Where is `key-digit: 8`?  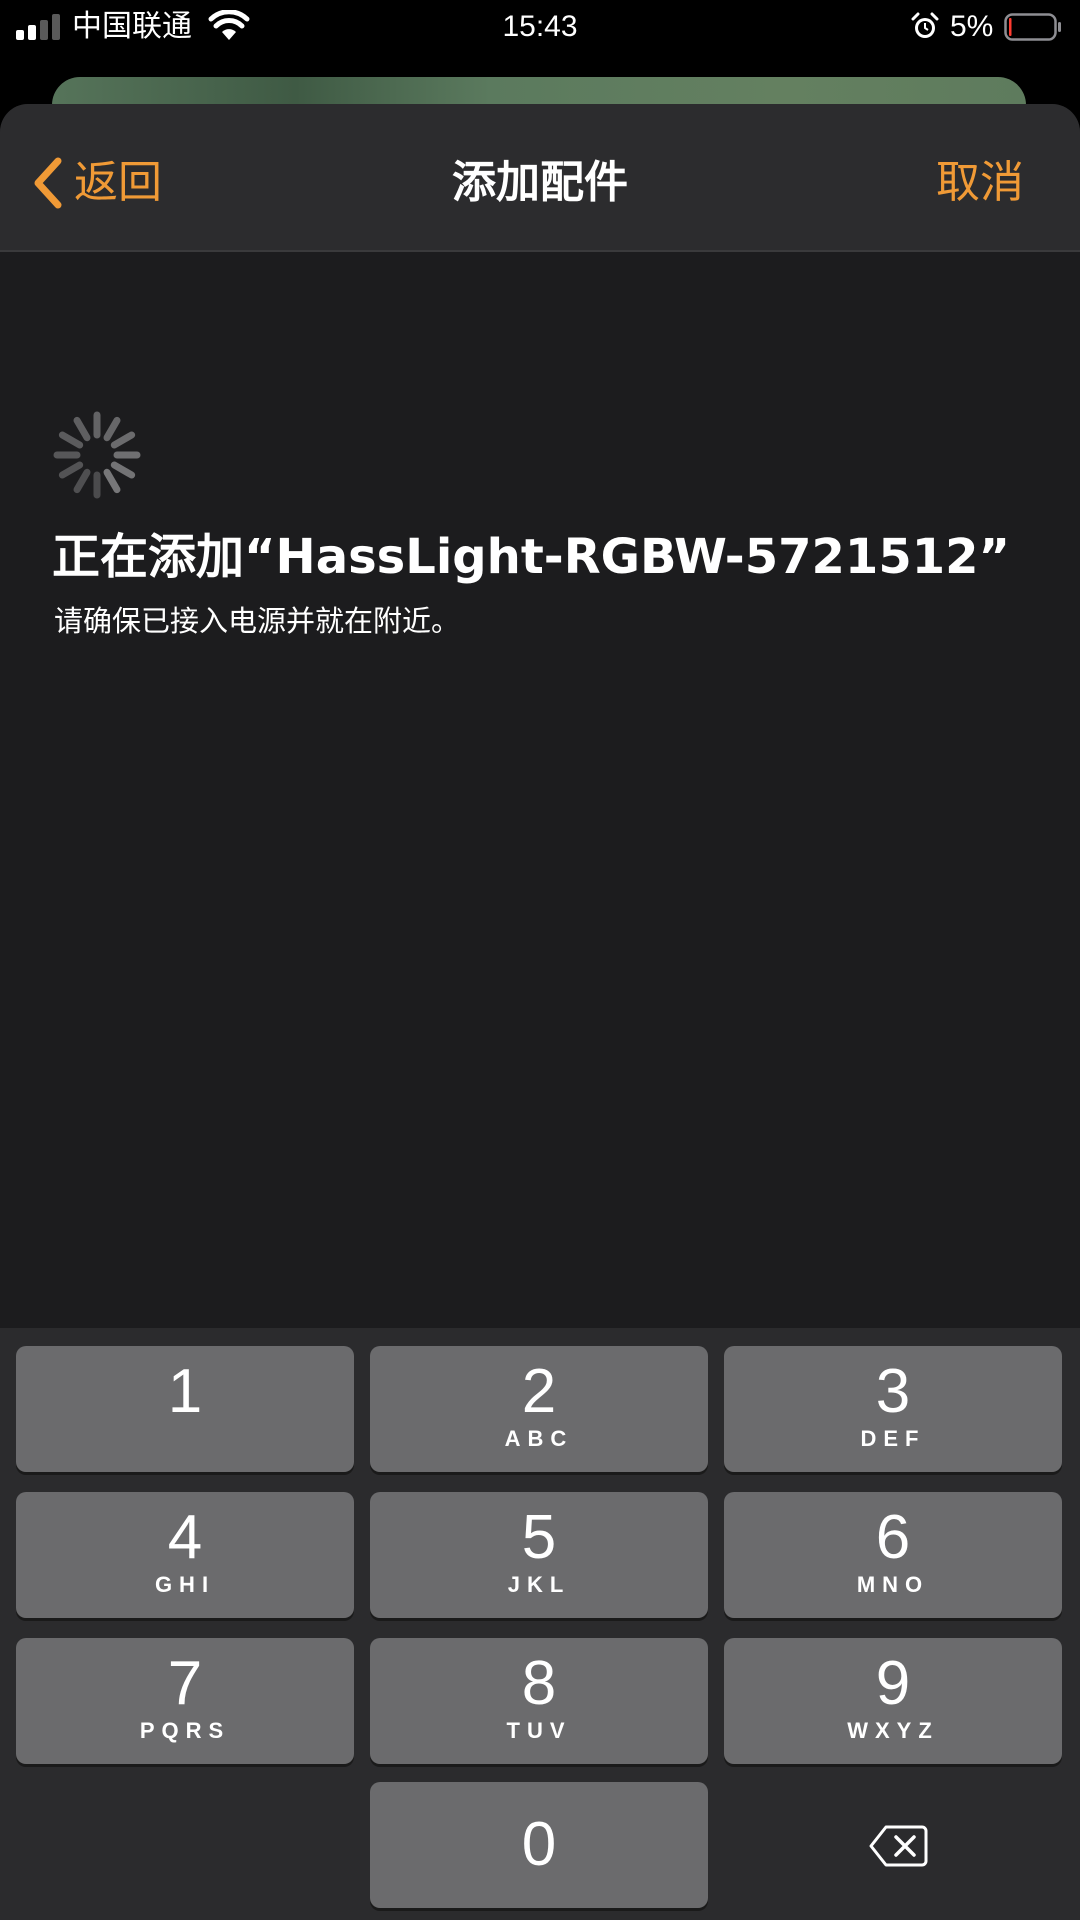
key-digit: 8 is located at coordinates (539, 1683).